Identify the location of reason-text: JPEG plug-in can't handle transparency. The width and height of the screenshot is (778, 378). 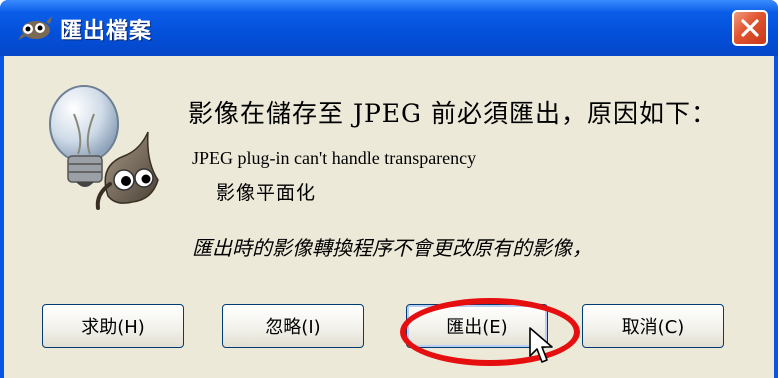
(334, 158).